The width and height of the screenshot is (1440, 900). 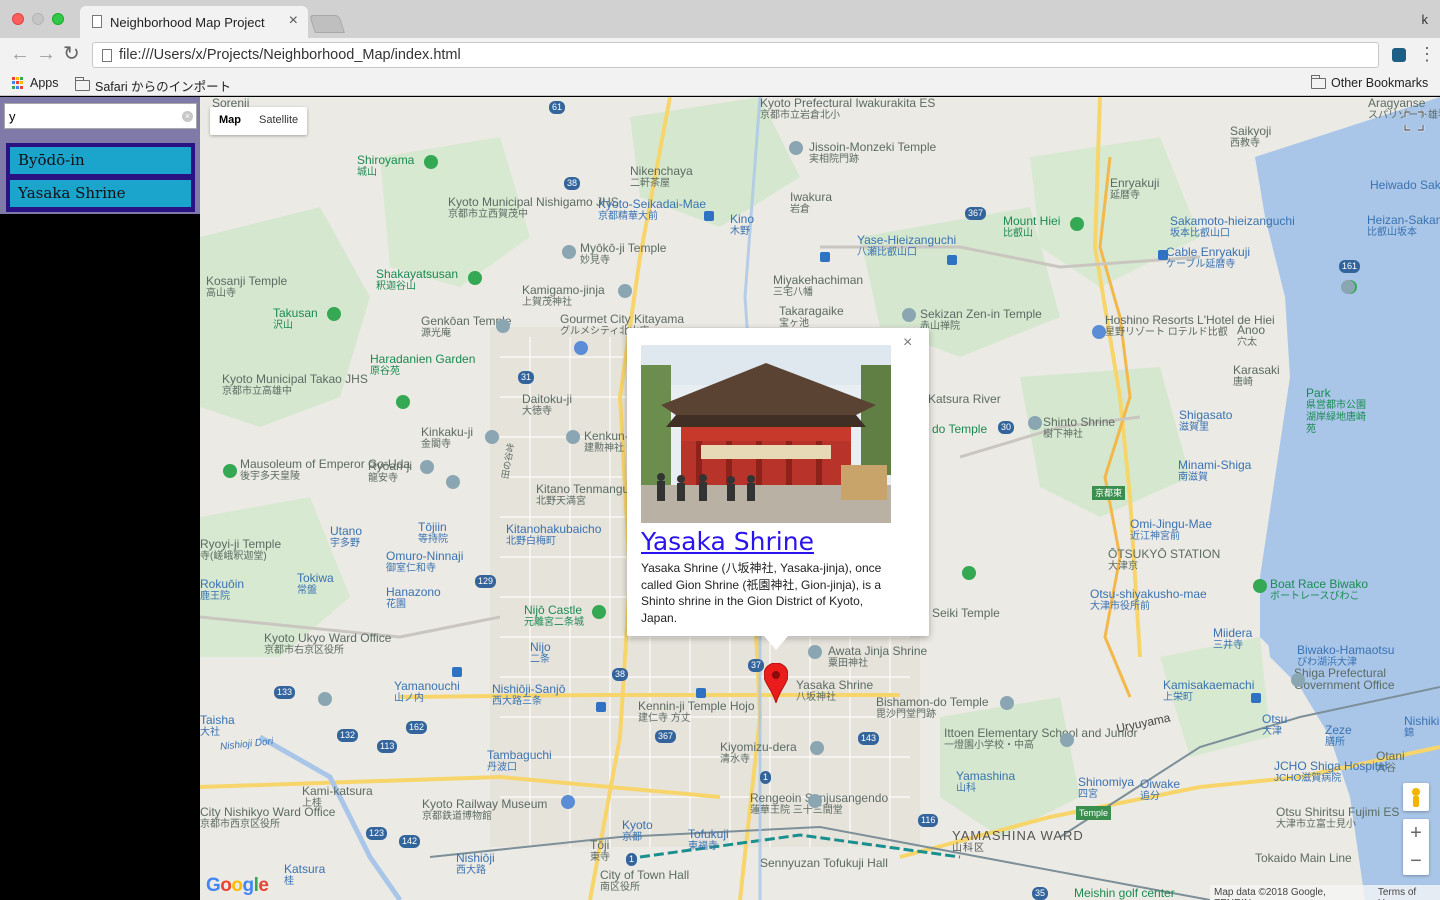 What do you see at coordinates (100, 193) in the screenshot?
I see `list-item: Yasaka Shrine` at bounding box center [100, 193].